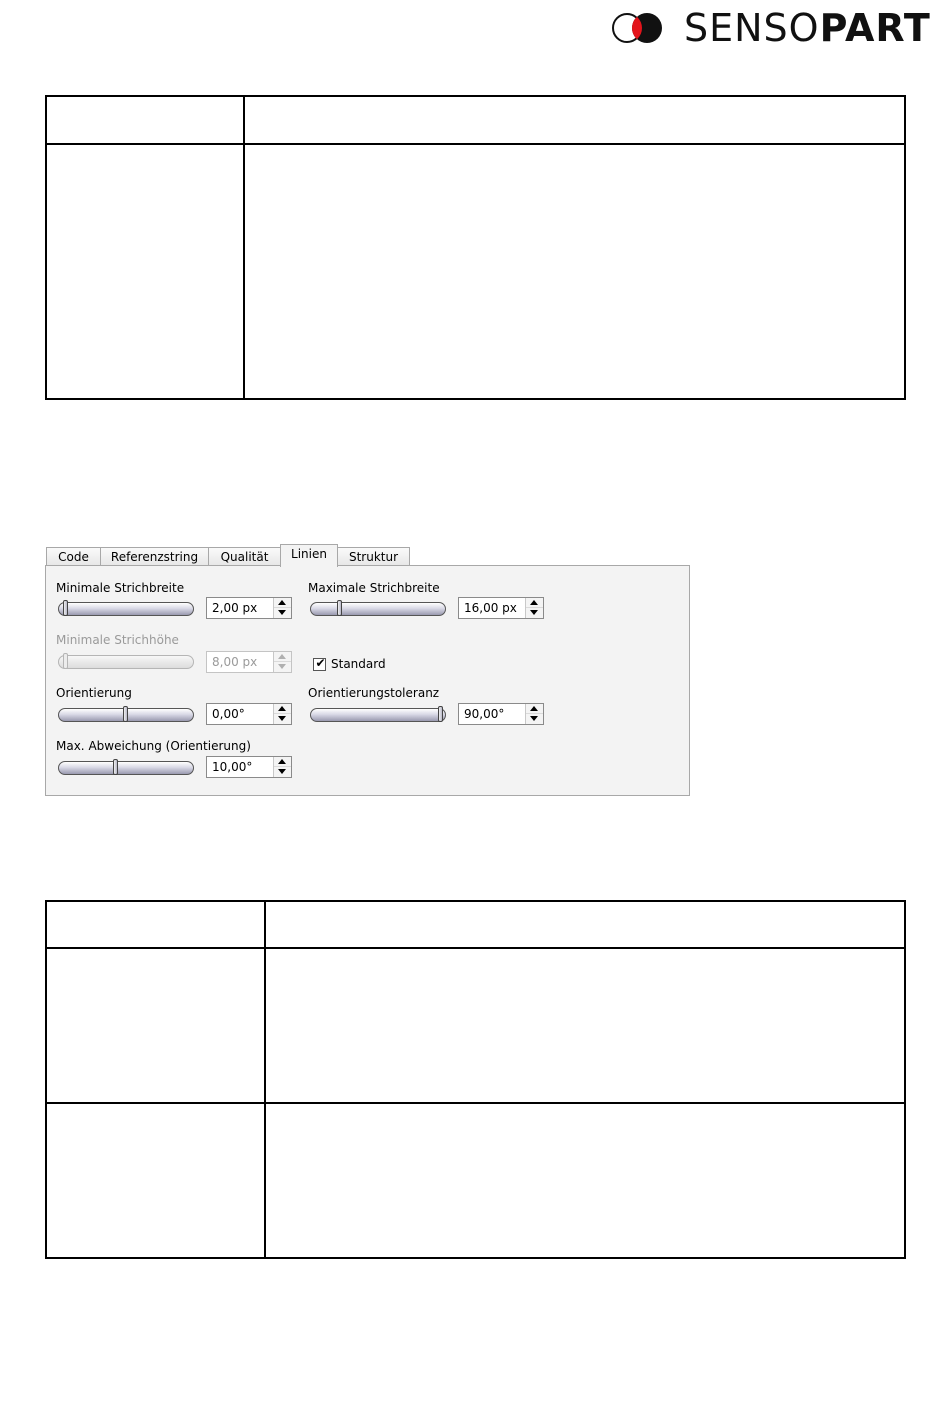 This screenshot has width=950, height=1402. Describe the element at coordinates (807, 28) in the screenshot. I see `logo-wordmark: SENSOPART` at that location.